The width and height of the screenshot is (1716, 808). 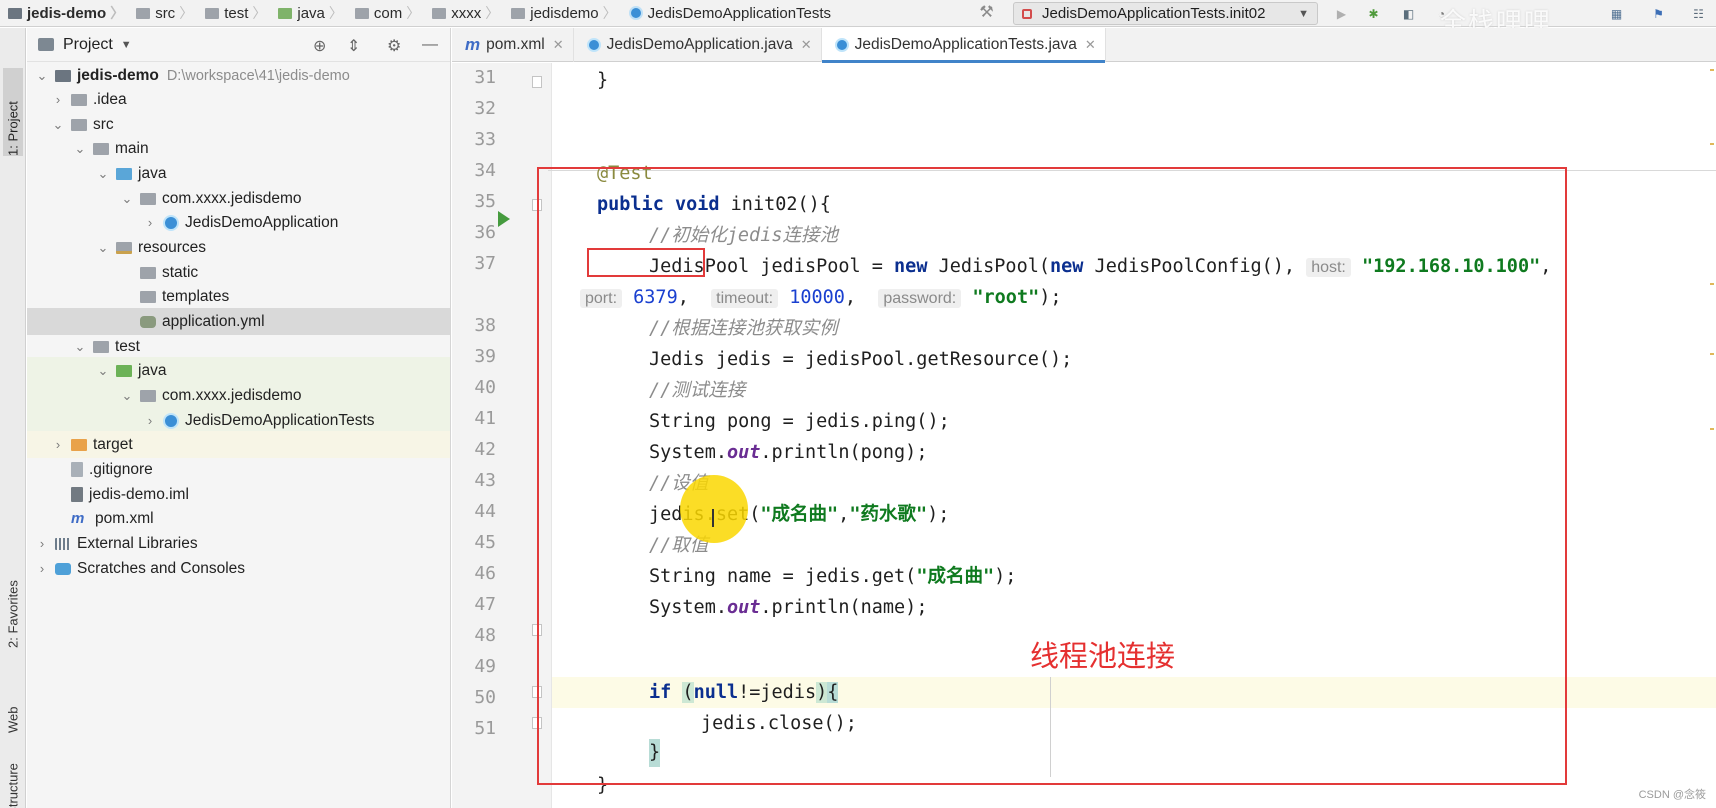 I want to click on build-hammer-icon: ⚒, so click(x=986, y=12).